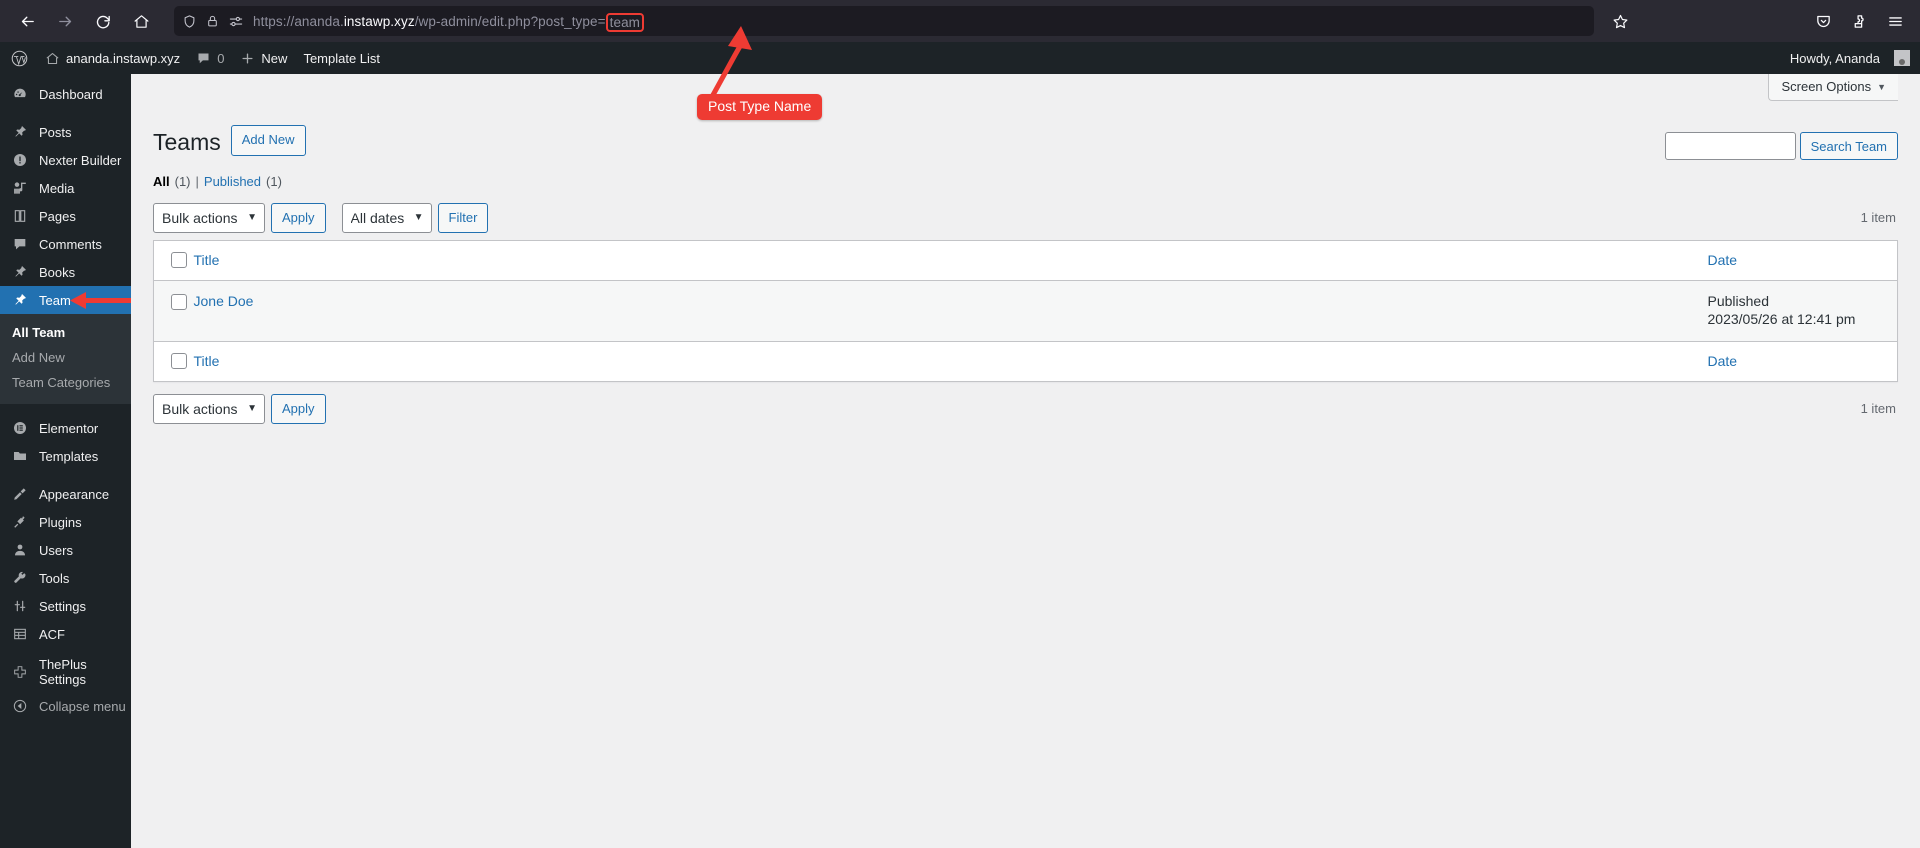 The width and height of the screenshot is (1920, 848). What do you see at coordinates (123, 58) in the screenshot?
I see `site-name-label: ananda.instawp.xyz` at bounding box center [123, 58].